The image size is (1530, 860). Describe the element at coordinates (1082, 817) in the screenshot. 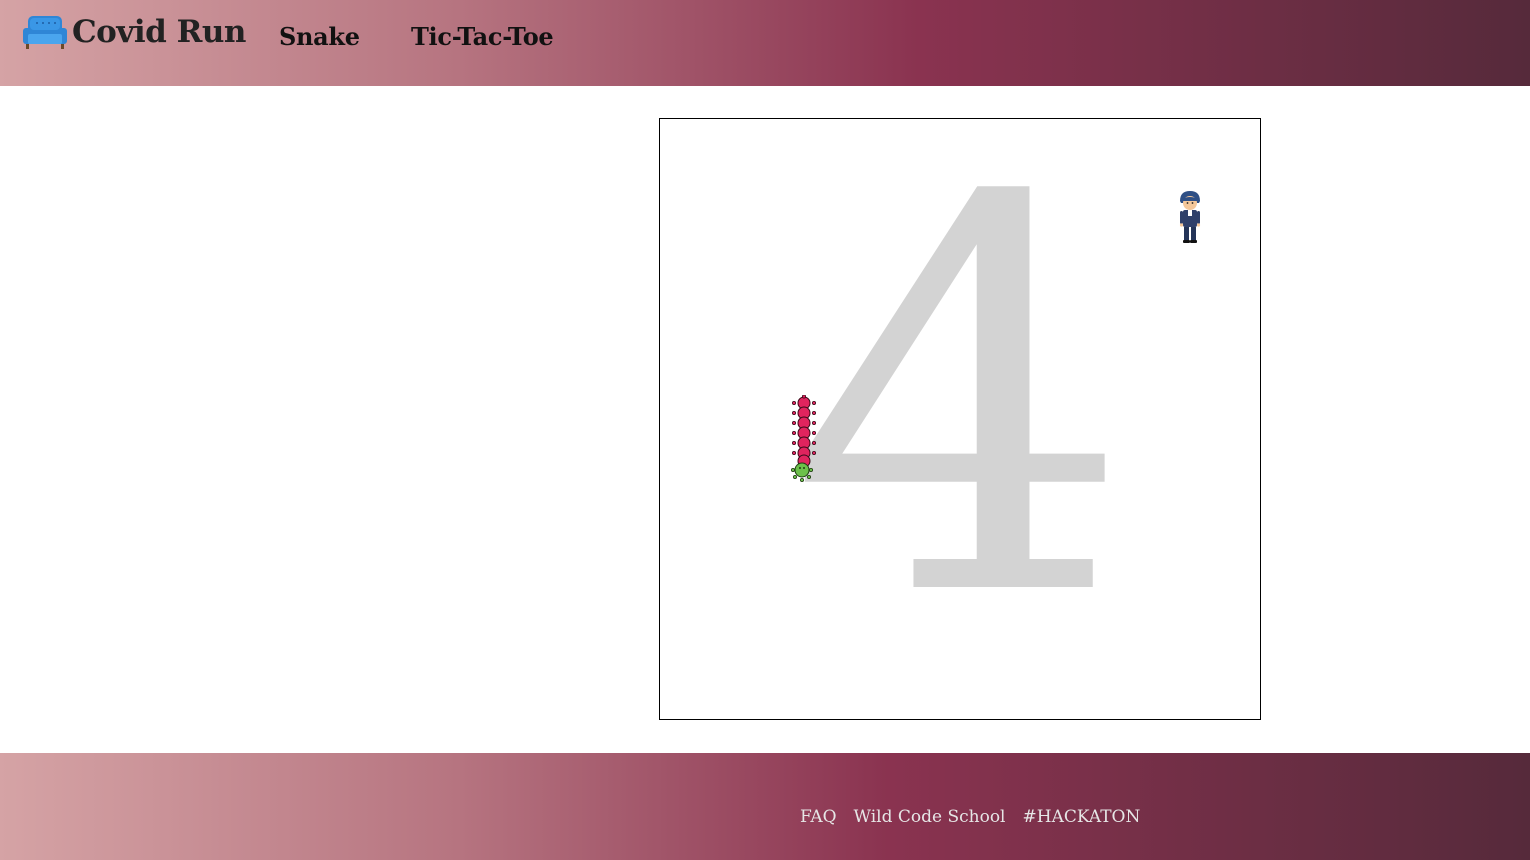

I see `footer-link-hackaton: #HACKATON` at that location.